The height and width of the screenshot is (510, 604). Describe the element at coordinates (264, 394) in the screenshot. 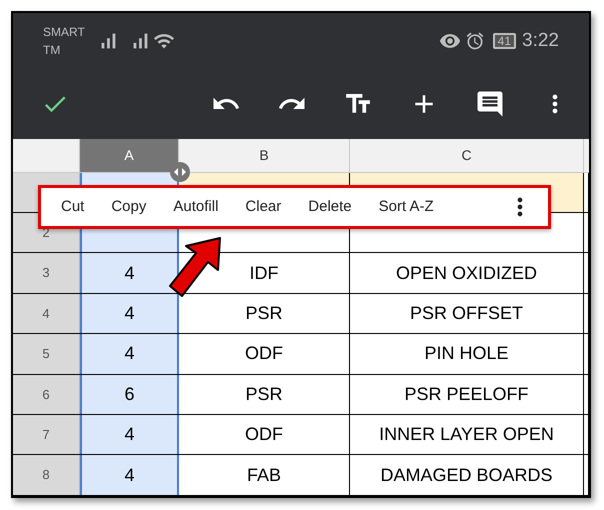

I see `table-cell: PSR` at that location.